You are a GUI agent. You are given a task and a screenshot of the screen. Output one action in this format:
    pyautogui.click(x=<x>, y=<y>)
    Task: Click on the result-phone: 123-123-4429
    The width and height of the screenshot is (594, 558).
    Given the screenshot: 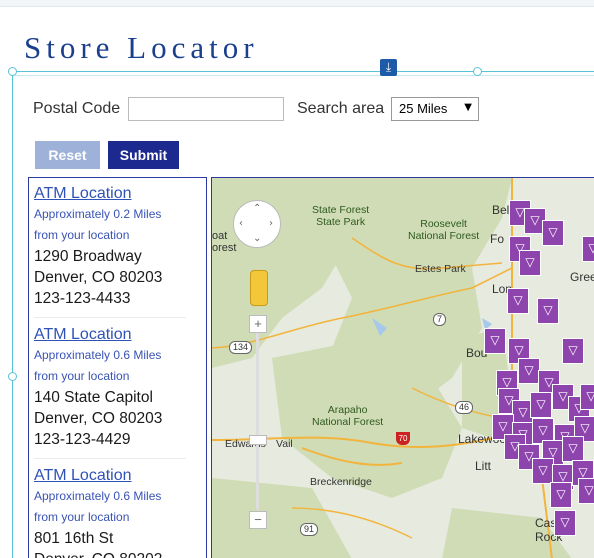 What is the action you would take?
    pyautogui.click(x=82, y=439)
    